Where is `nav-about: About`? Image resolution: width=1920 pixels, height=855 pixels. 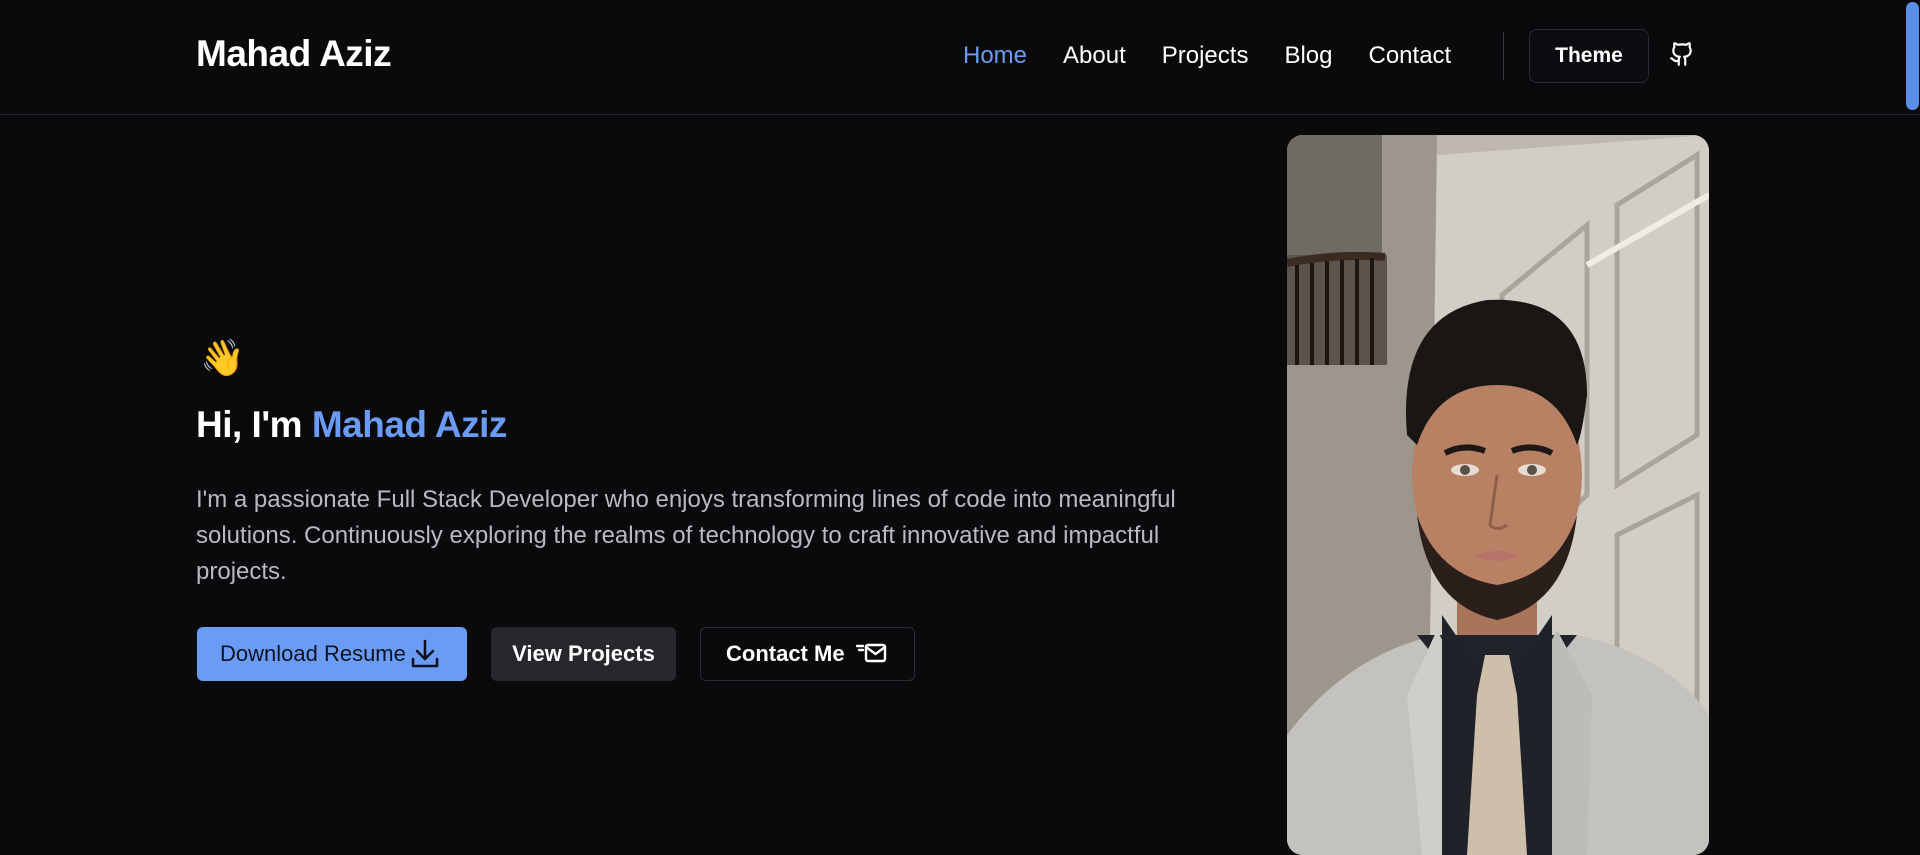 nav-about: About is located at coordinates (1094, 55).